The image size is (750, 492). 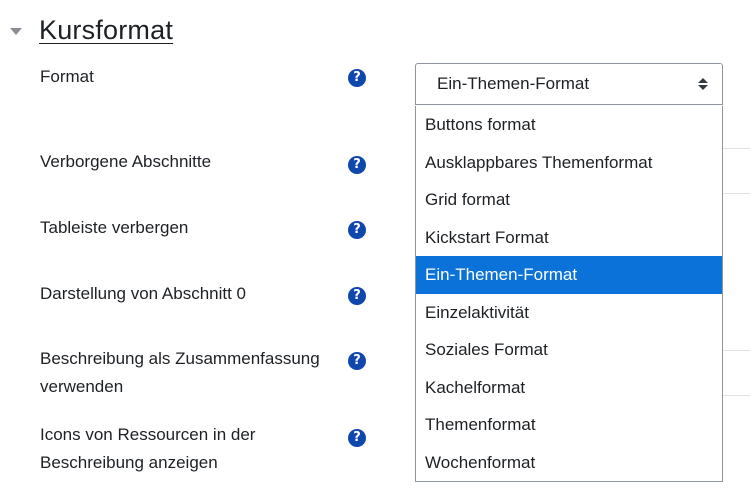 I want to click on section-header: Kursformat, so click(x=91, y=30).